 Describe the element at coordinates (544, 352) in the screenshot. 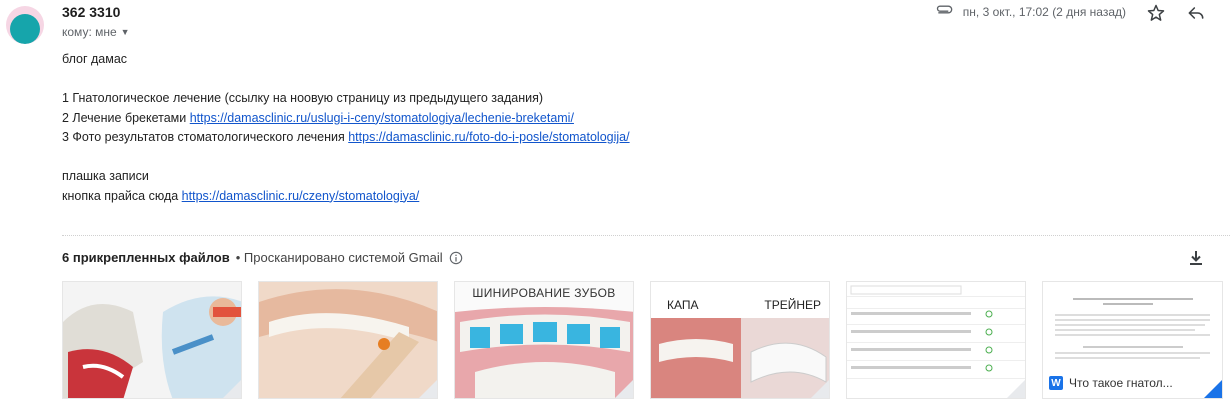

I see `attachment-image-splint` at that location.